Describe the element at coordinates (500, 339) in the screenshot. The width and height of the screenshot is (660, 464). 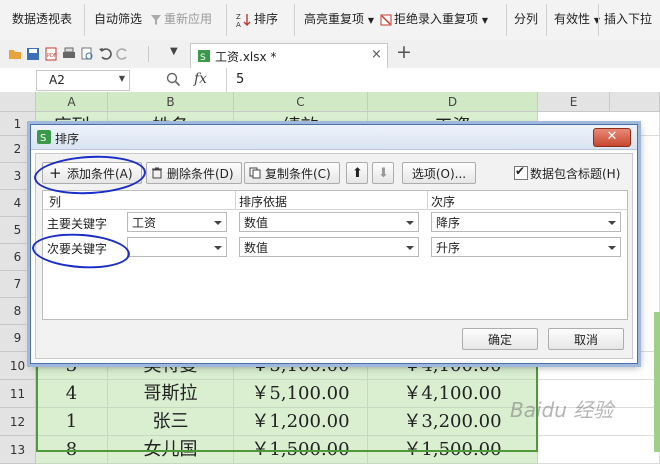
I see `ok-button: 确定` at that location.